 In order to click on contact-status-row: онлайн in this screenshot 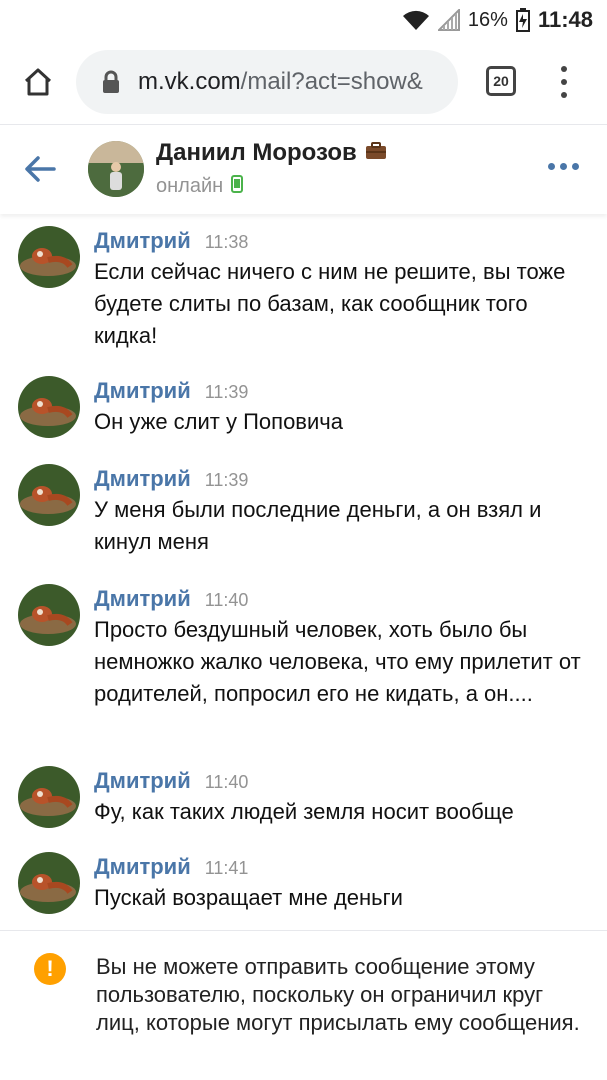, I will do `click(200, 186)`.